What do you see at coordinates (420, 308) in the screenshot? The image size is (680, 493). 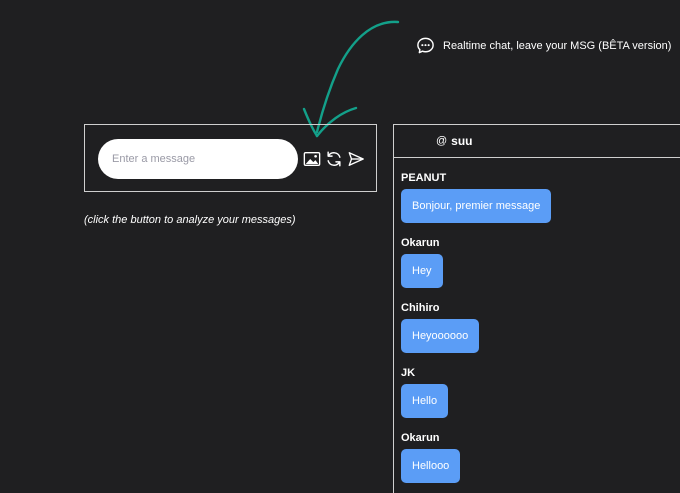 I see `message-author: Chihiro` at bounding box center [420, 308].